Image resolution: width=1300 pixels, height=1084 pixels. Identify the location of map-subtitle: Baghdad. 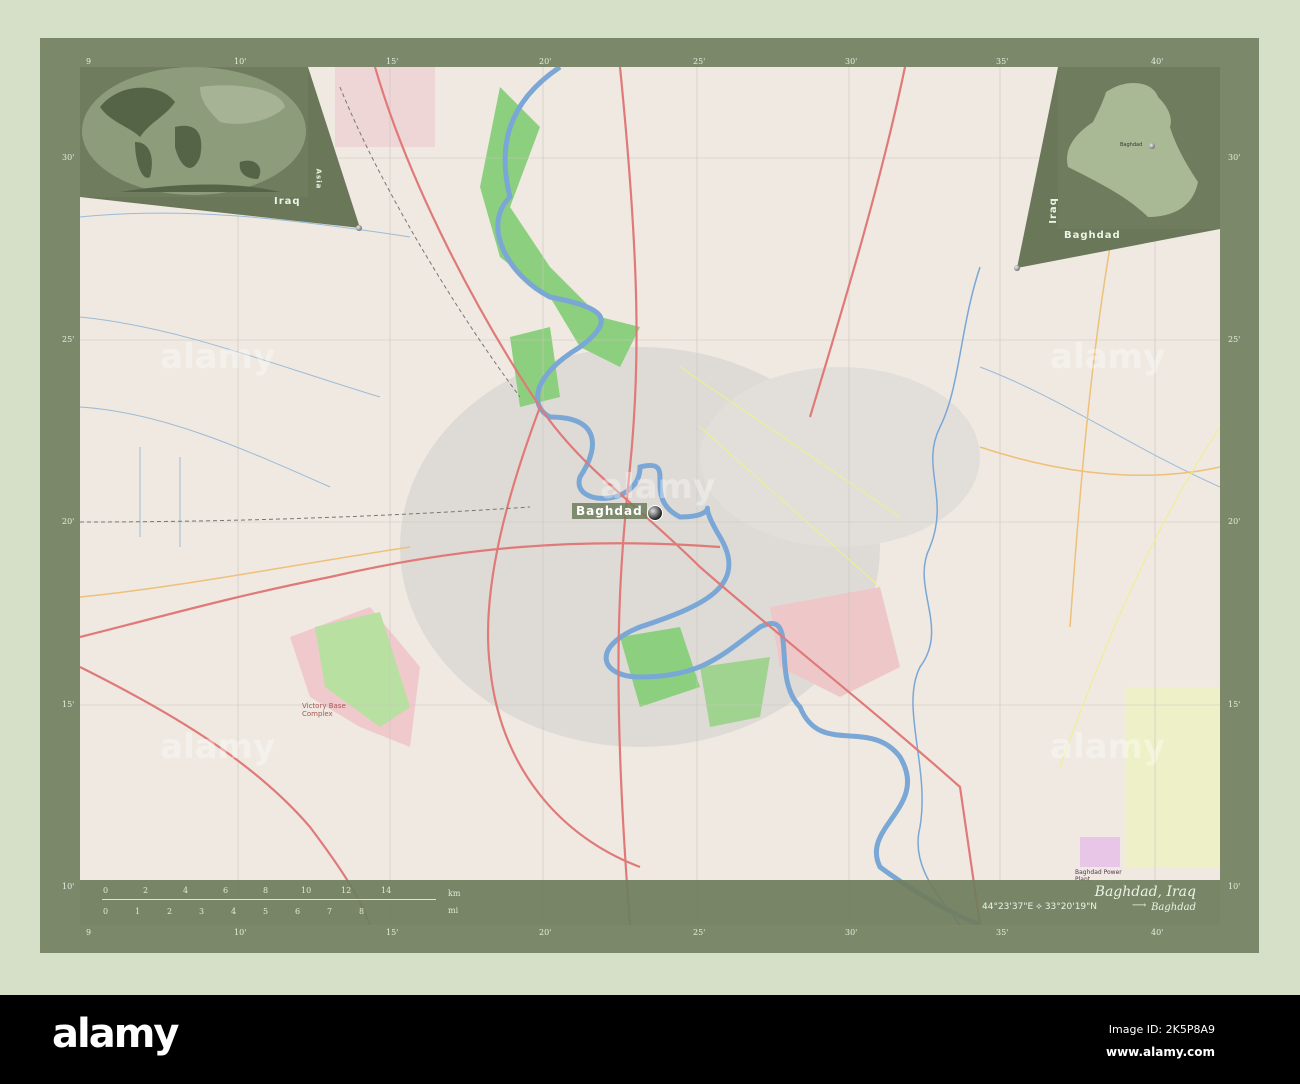
(1173, 907).